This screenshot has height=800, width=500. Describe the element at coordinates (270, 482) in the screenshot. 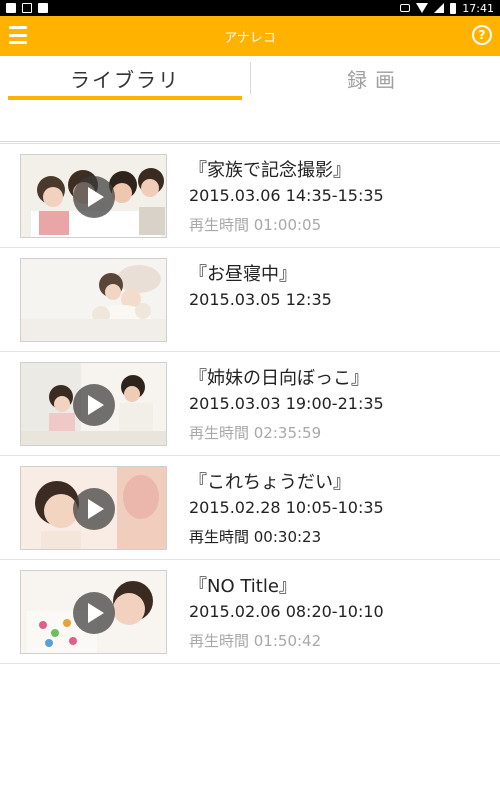

I see `item-title: 『これちょうだい』` at that location.